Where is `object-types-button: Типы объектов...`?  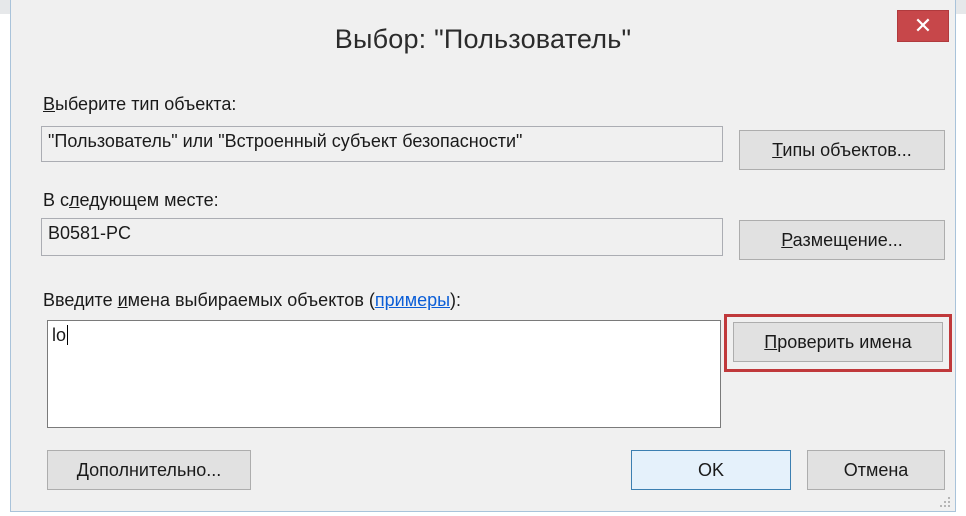
object-types-button: Типы объектов... is located at coordinates (842, 150).